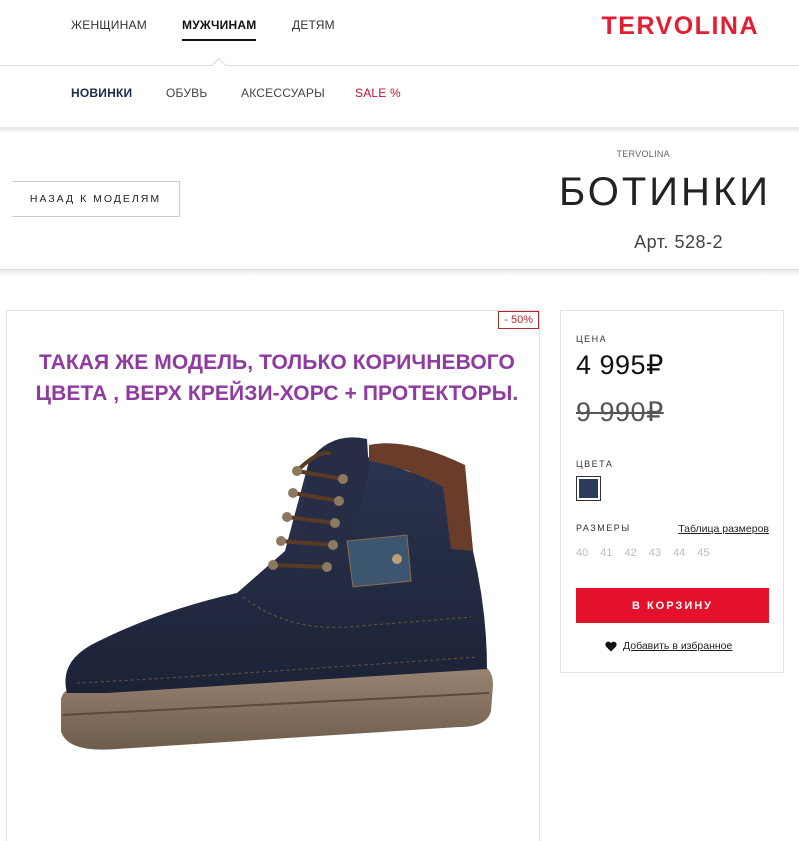 The image size is (799, 841). I want to click on subnav-shoes: ОБУВЬ, so click(186, 93).